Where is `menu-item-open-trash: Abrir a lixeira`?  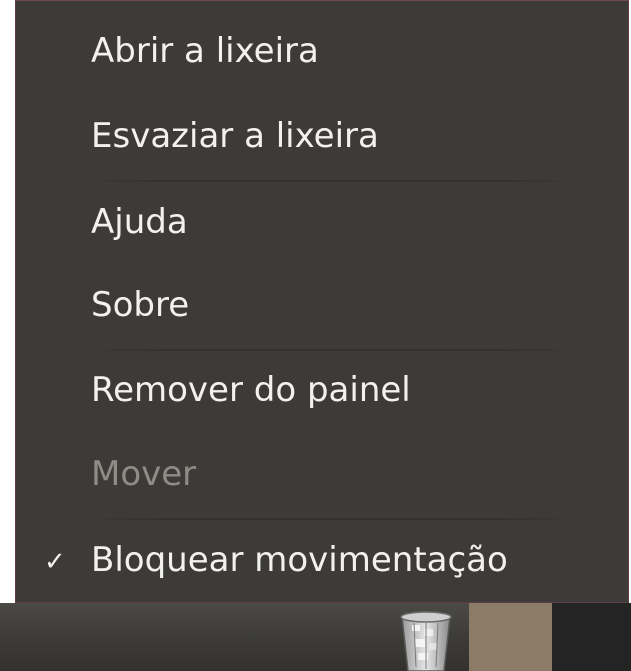 menu-item-open-trash: Abrir a lixeira is located at coordinates (322, 51).